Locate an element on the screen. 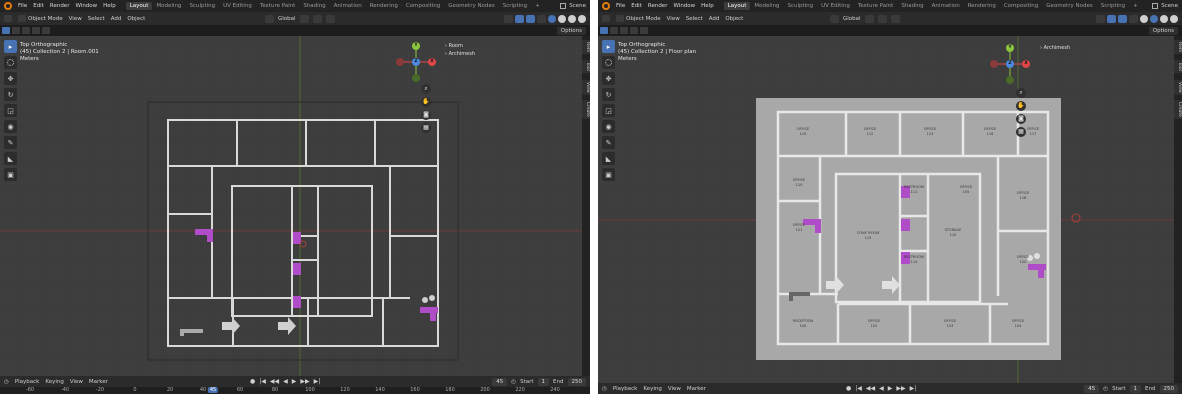  next-key-button: ▶▶ is located at coordinates (304, 381).